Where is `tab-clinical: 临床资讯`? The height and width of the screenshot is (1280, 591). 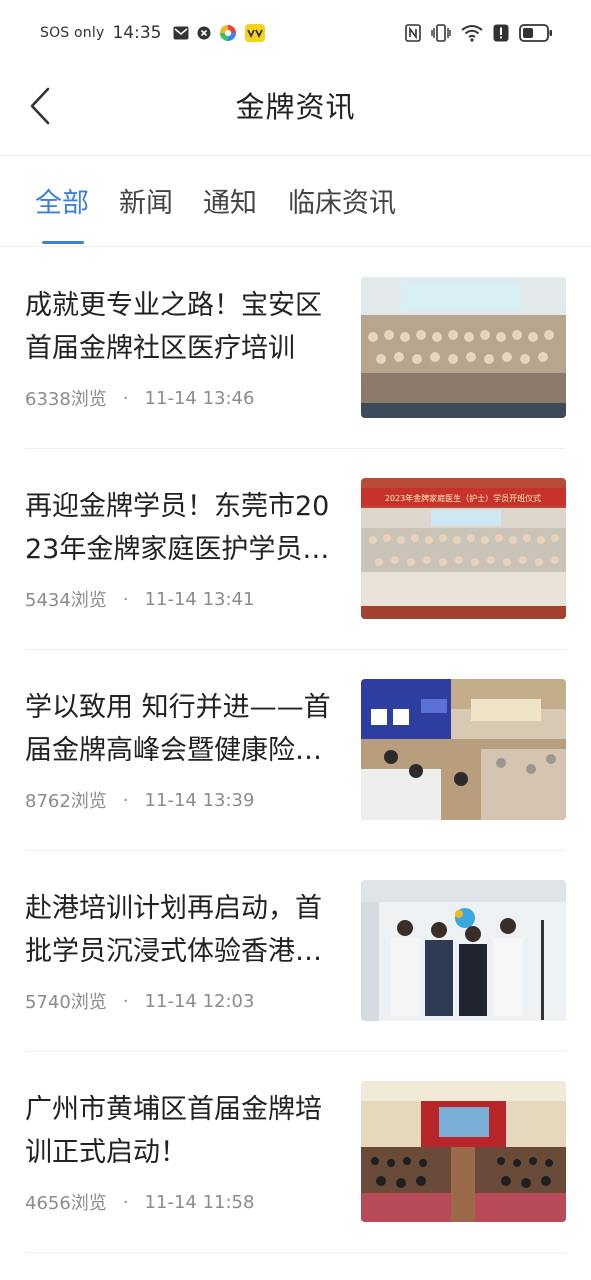
tab-clinical: 临床资讯 is located at coordinates (342, 200).